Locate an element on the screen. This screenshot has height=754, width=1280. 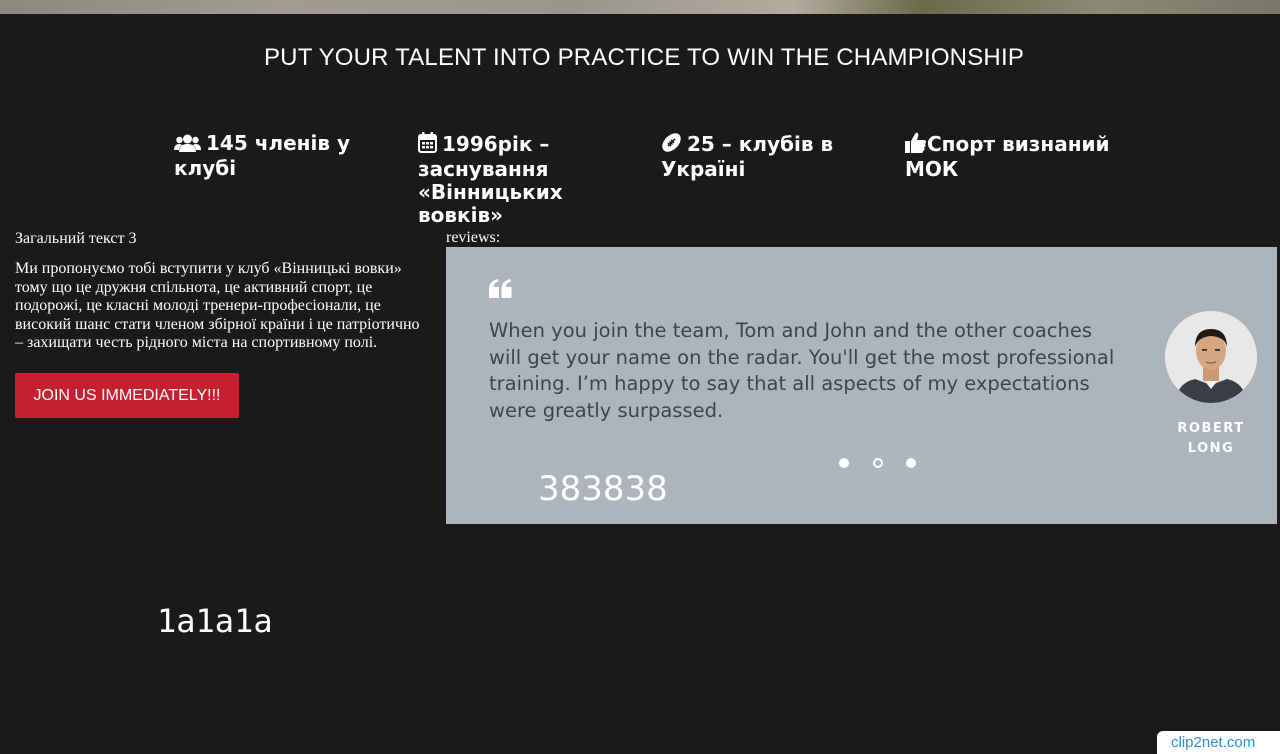
quote-icon is located at coordinates (500, 291).